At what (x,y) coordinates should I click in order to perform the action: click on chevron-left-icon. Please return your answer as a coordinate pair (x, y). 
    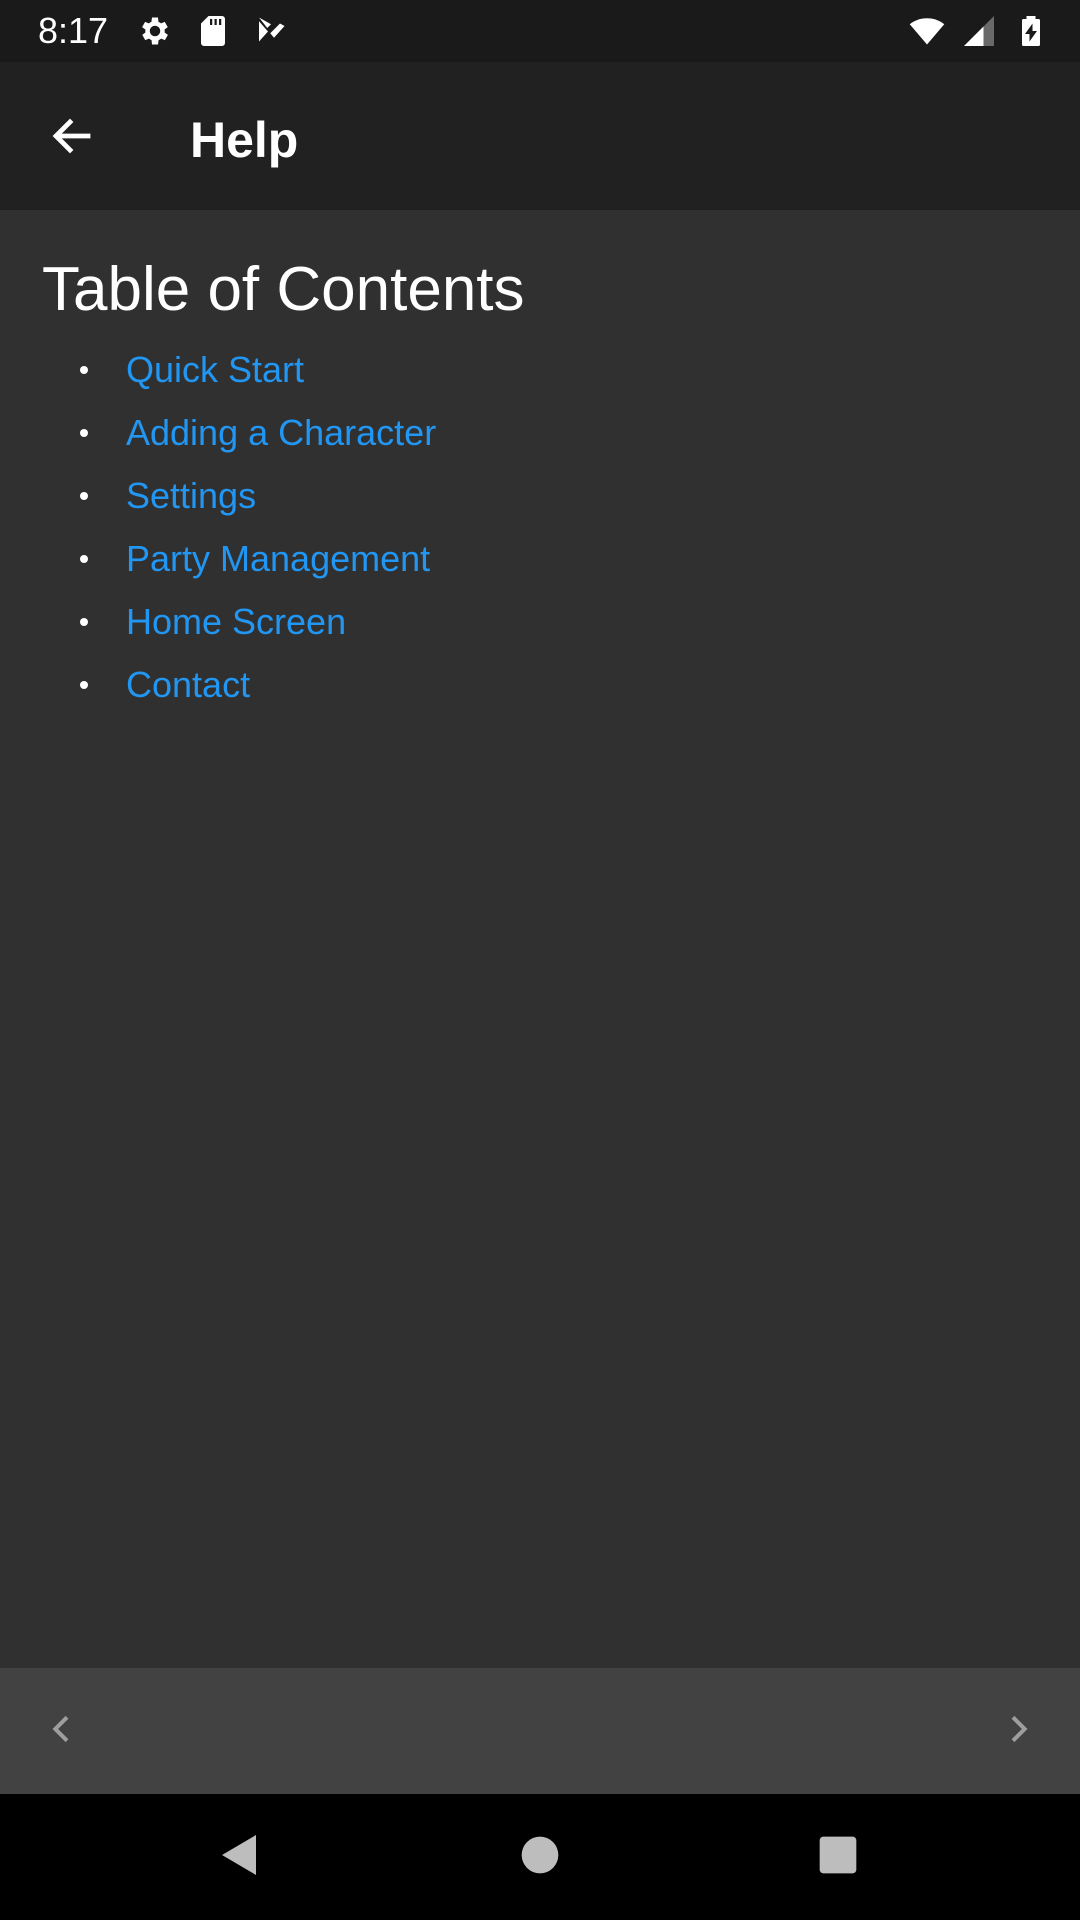
    Looking at the image, I should click on (62, 1731).